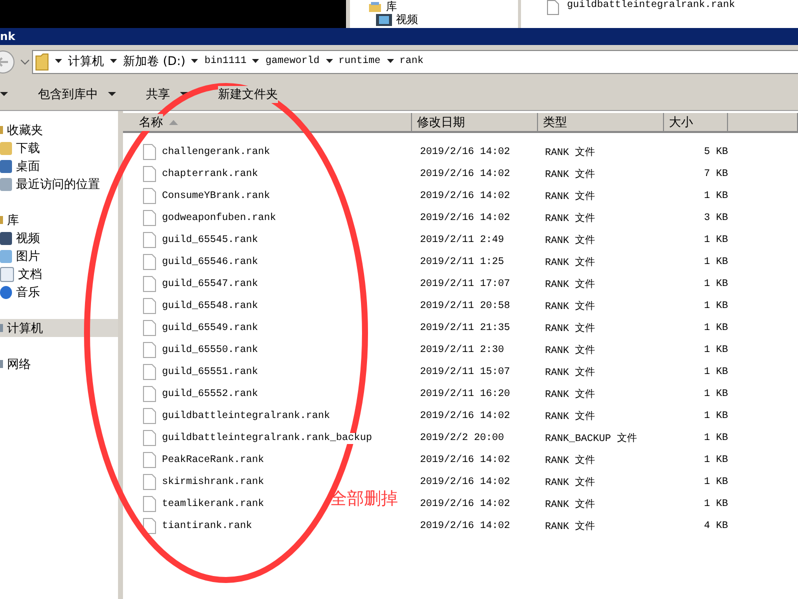 The height and width of the screenshot is (599, 798). What do you see at coordinates (25, 62) in the screenshot?
I see `dropdown-caret-icon` at bounding box center [25, 62].